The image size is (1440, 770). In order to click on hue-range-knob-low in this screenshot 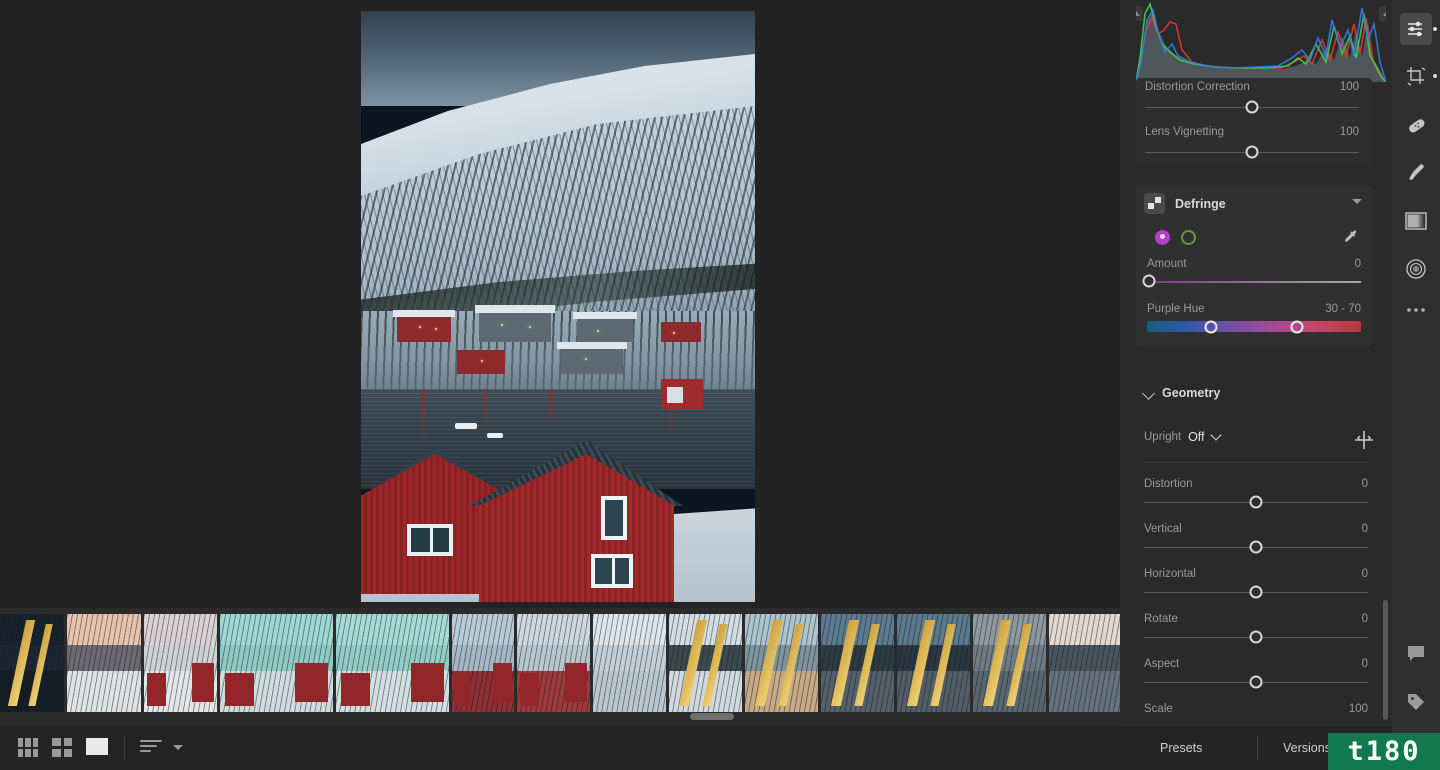, I will do `click(1211, 326)`.